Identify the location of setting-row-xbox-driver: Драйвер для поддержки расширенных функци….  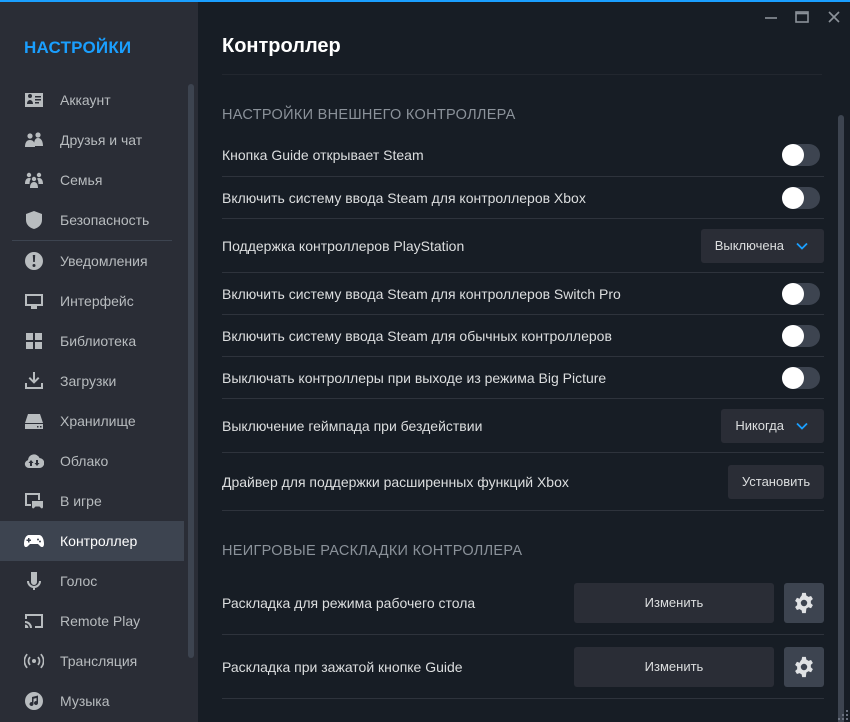
(523, 482).